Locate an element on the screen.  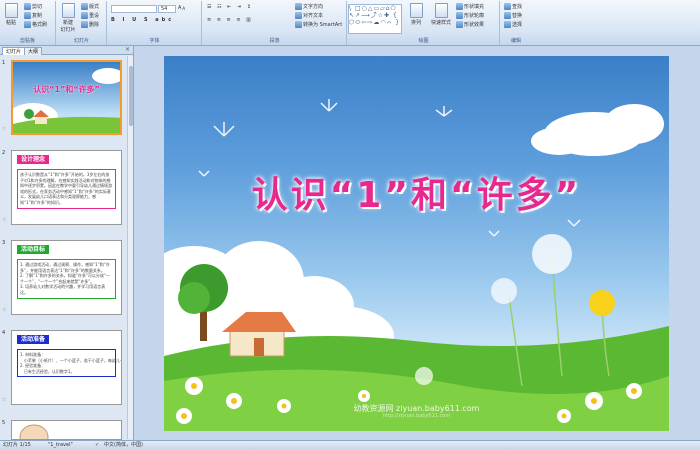
shape-effects-button: 形状效果 is located at coordinates (470, 24).